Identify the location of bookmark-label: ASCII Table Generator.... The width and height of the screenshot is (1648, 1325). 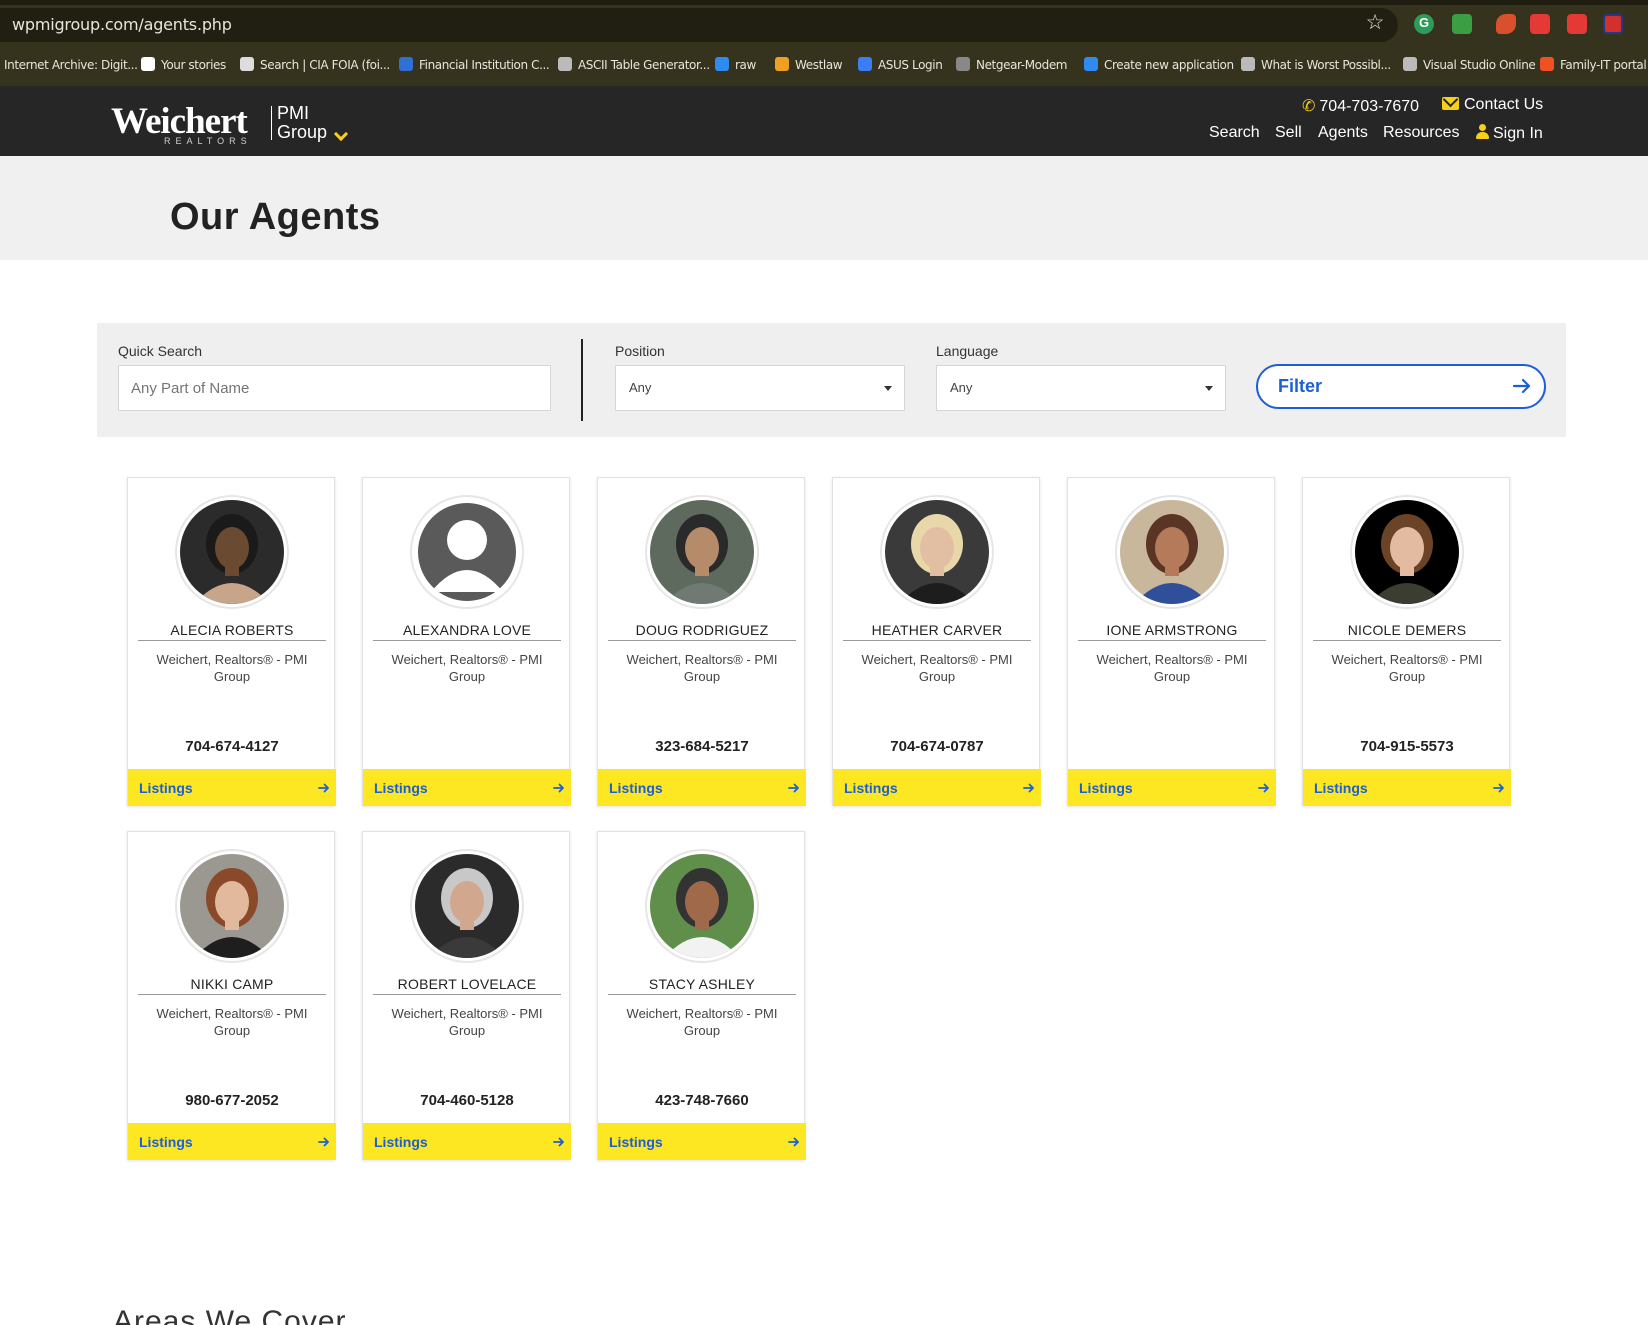
(644, 65).